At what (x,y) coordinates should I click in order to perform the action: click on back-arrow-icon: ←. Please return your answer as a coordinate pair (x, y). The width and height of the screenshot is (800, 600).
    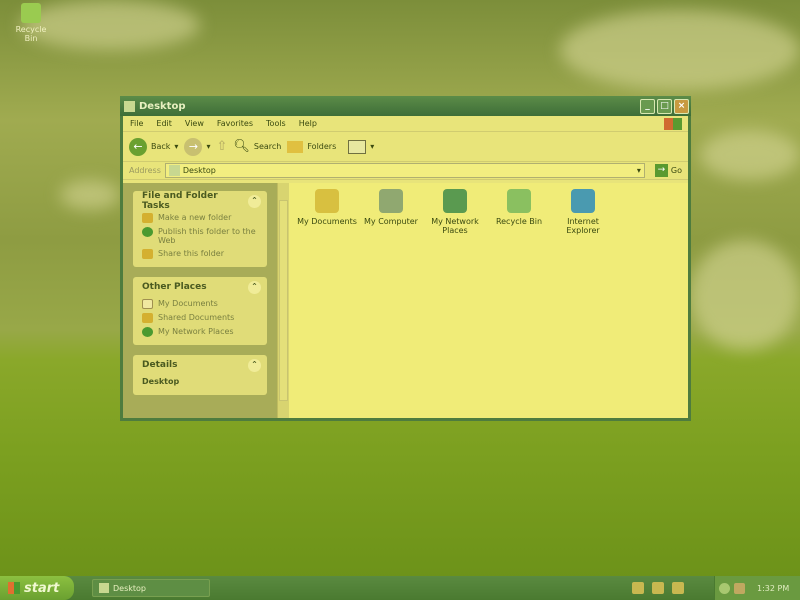
    Looking at the image, I should click on (138, 146).